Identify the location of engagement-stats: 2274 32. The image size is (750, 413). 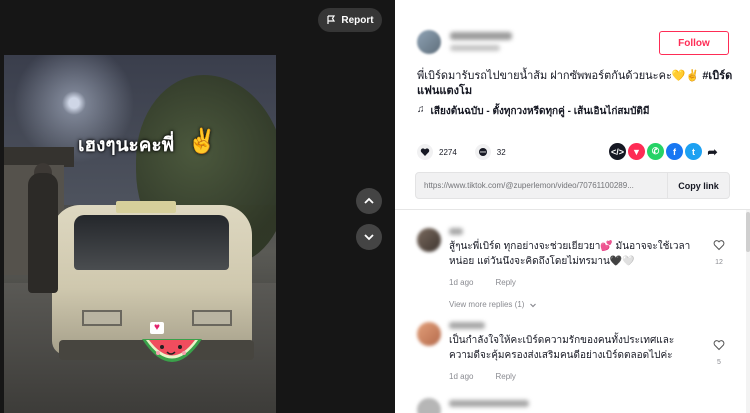
(470, 152).